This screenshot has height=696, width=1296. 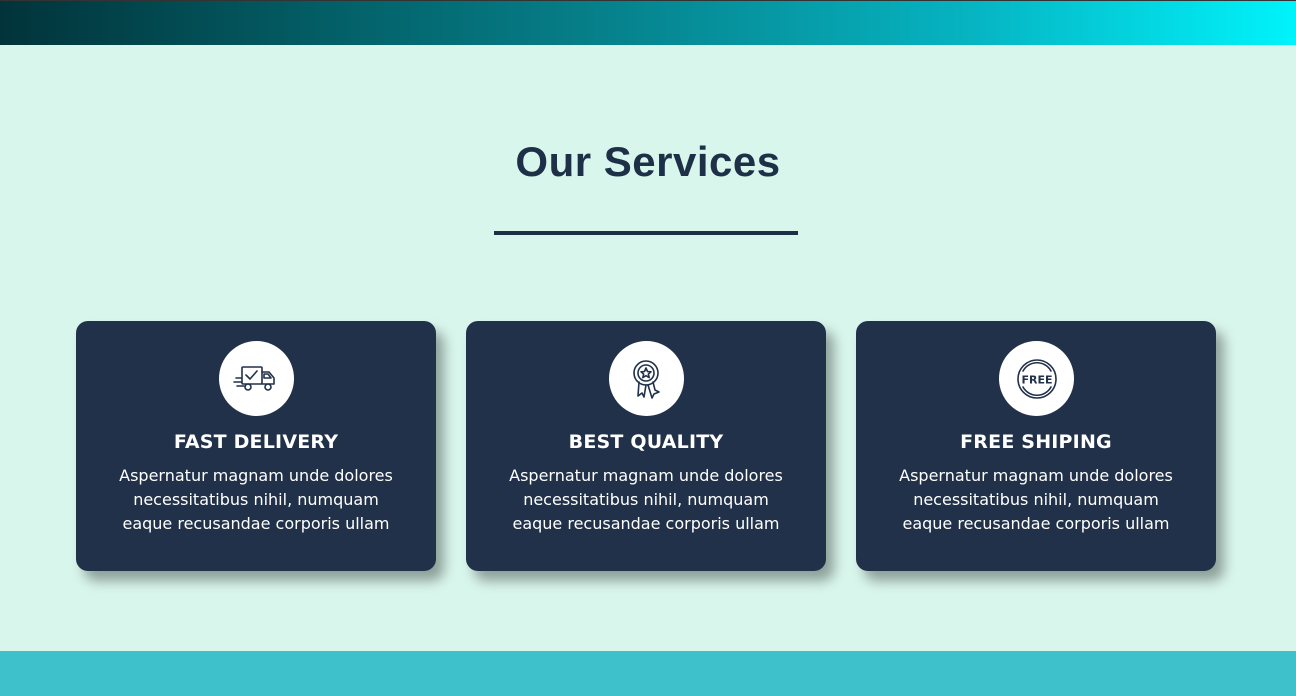 What do you see at coordinates (648, 673) in the screenshot?
I see `bottom-footer-band` at bounding box center [648, 673].